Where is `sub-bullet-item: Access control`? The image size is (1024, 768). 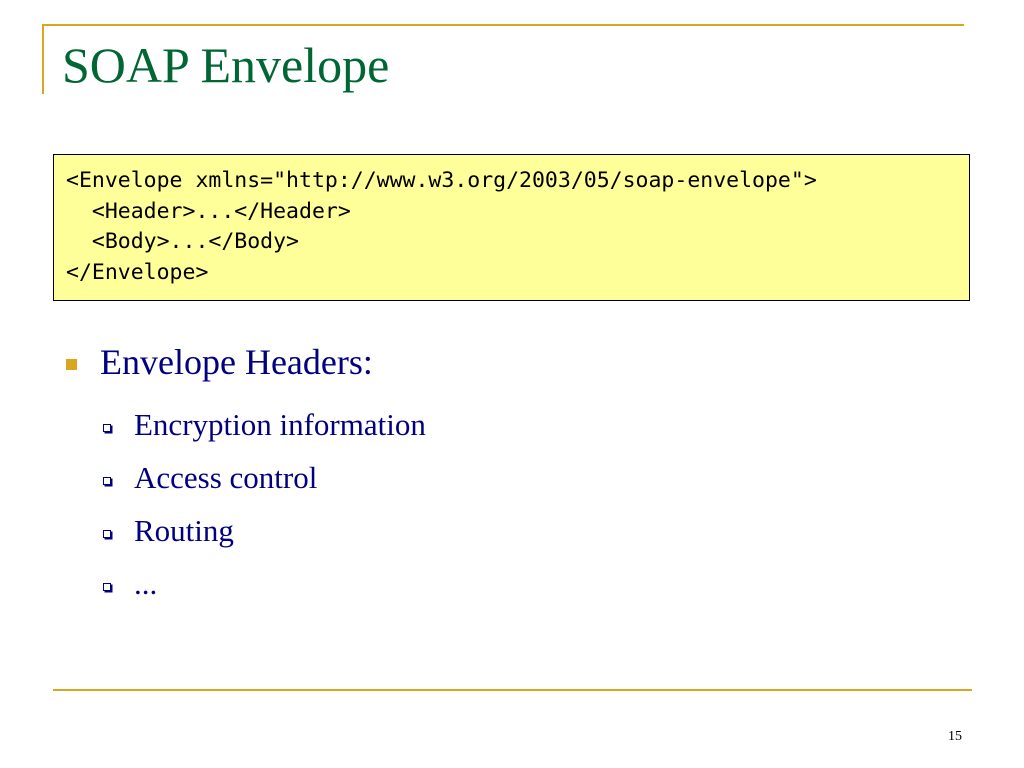
sub-bullet-item: Access control is located at coordinates (264, 477).